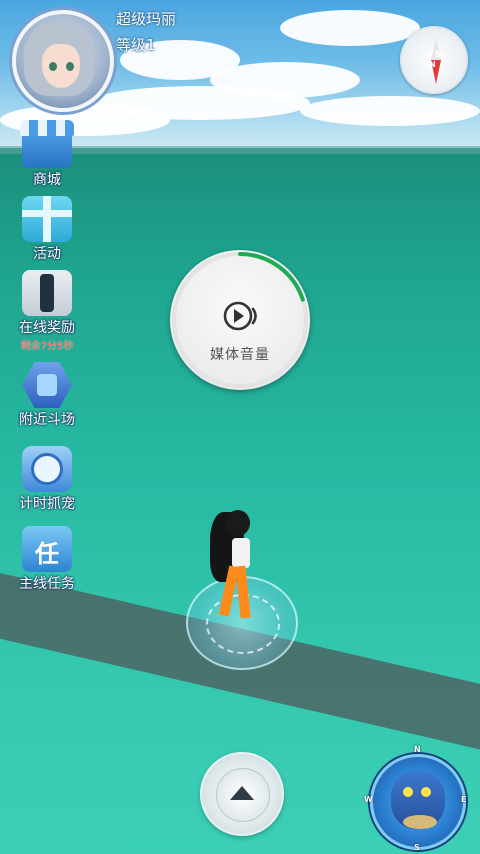  I want to click on radar-south-label: S, so click(417, 847).